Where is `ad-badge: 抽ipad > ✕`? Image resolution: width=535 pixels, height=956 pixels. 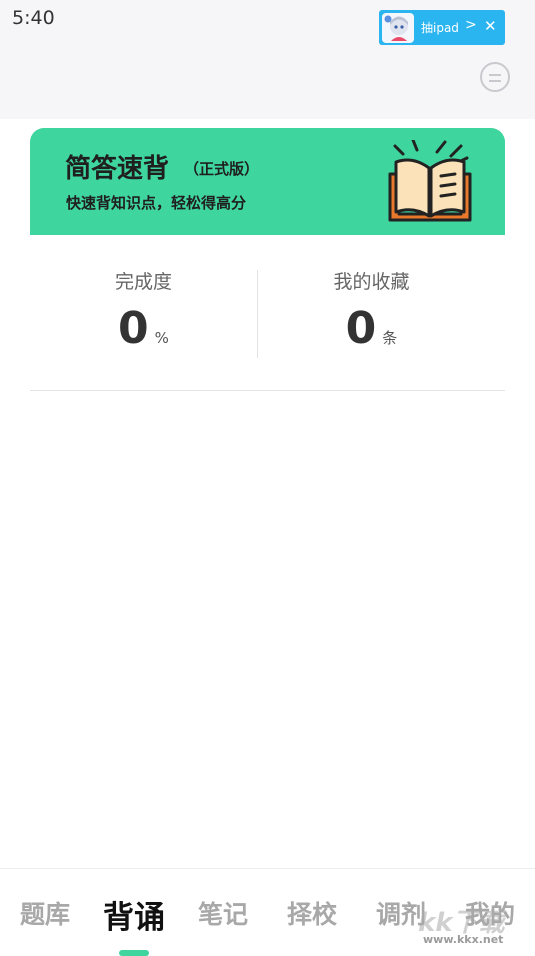 ad-badge: 抽ipad > ✕ is located at coordinates (442, 27).